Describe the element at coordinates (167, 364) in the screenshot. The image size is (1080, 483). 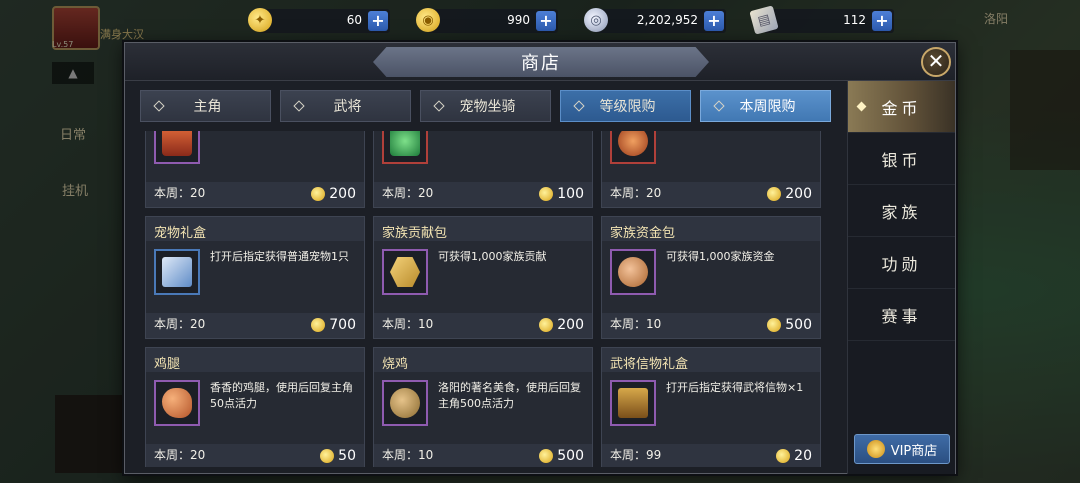
I see `item-name: 鸡腿` at that location.